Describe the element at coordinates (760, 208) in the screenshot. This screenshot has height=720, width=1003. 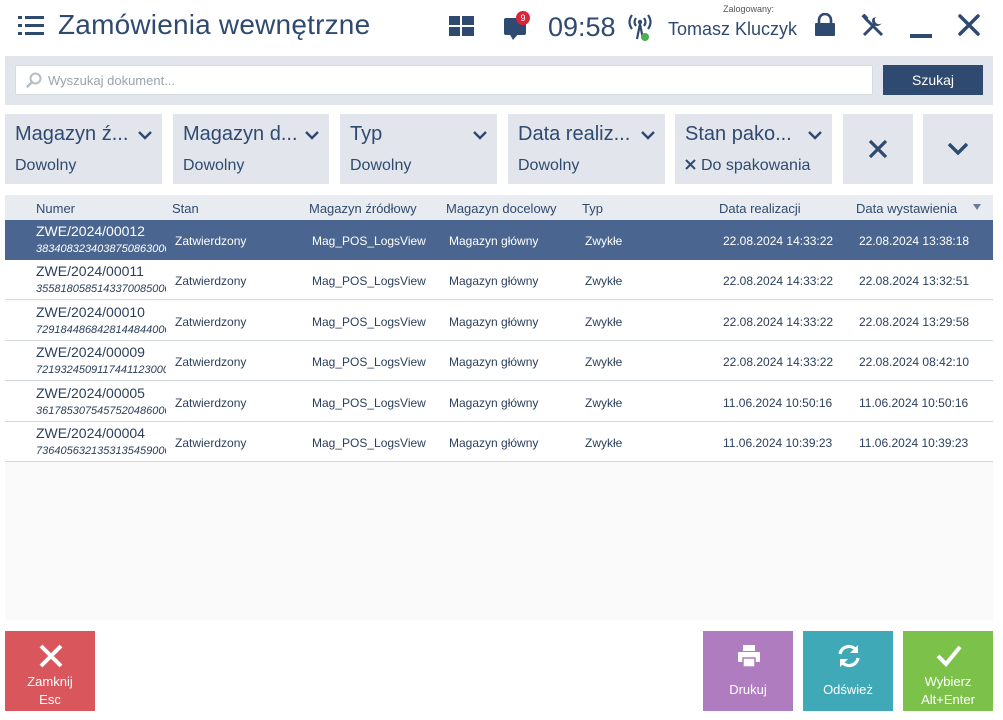
I see `column-header-realization-date: Data realizacji` at that location.